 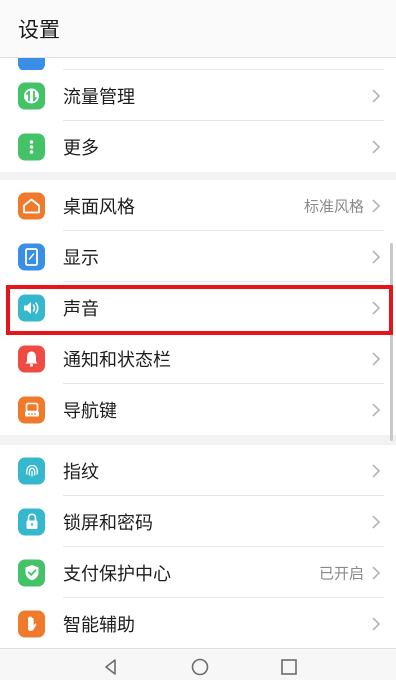 What do you see at coordinates (31, 205) in the screenshot?
I see `home-icon` at bounding box center [31, 205].